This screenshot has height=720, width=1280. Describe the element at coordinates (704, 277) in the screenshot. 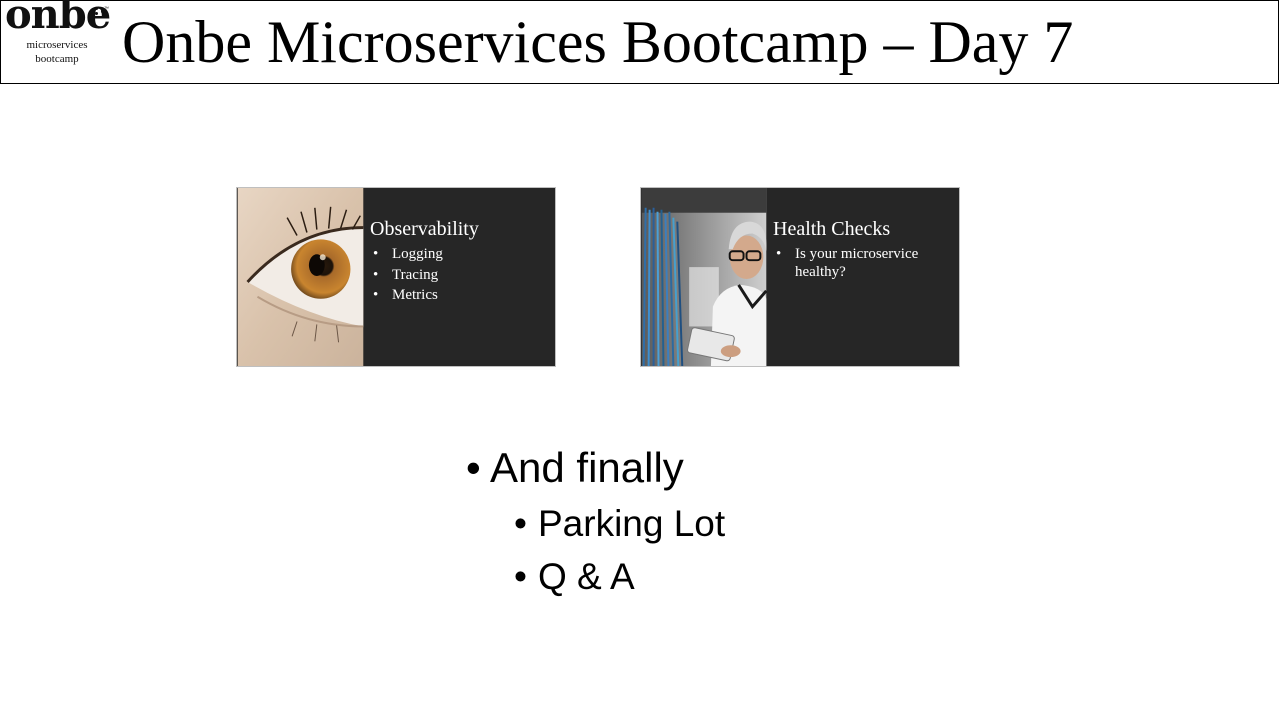

I see `woman-with-tablet-photo` at that location.